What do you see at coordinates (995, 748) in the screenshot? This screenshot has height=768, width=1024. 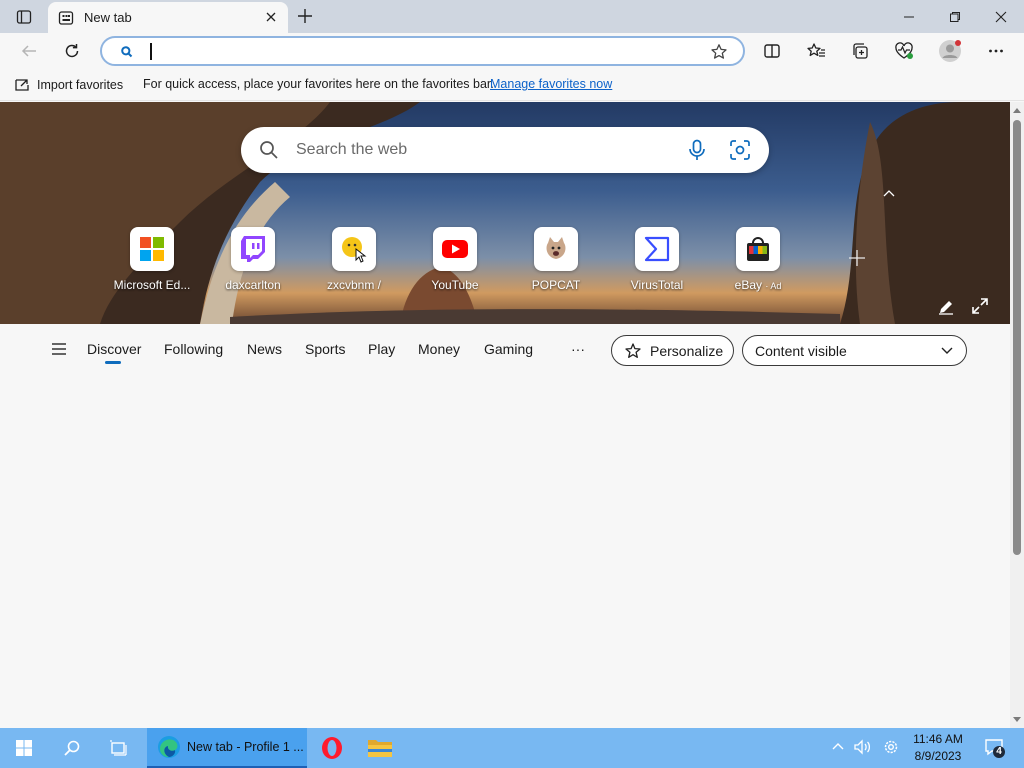 I see `action-center-notification-icon: 4` at bounding box center [995, 748].